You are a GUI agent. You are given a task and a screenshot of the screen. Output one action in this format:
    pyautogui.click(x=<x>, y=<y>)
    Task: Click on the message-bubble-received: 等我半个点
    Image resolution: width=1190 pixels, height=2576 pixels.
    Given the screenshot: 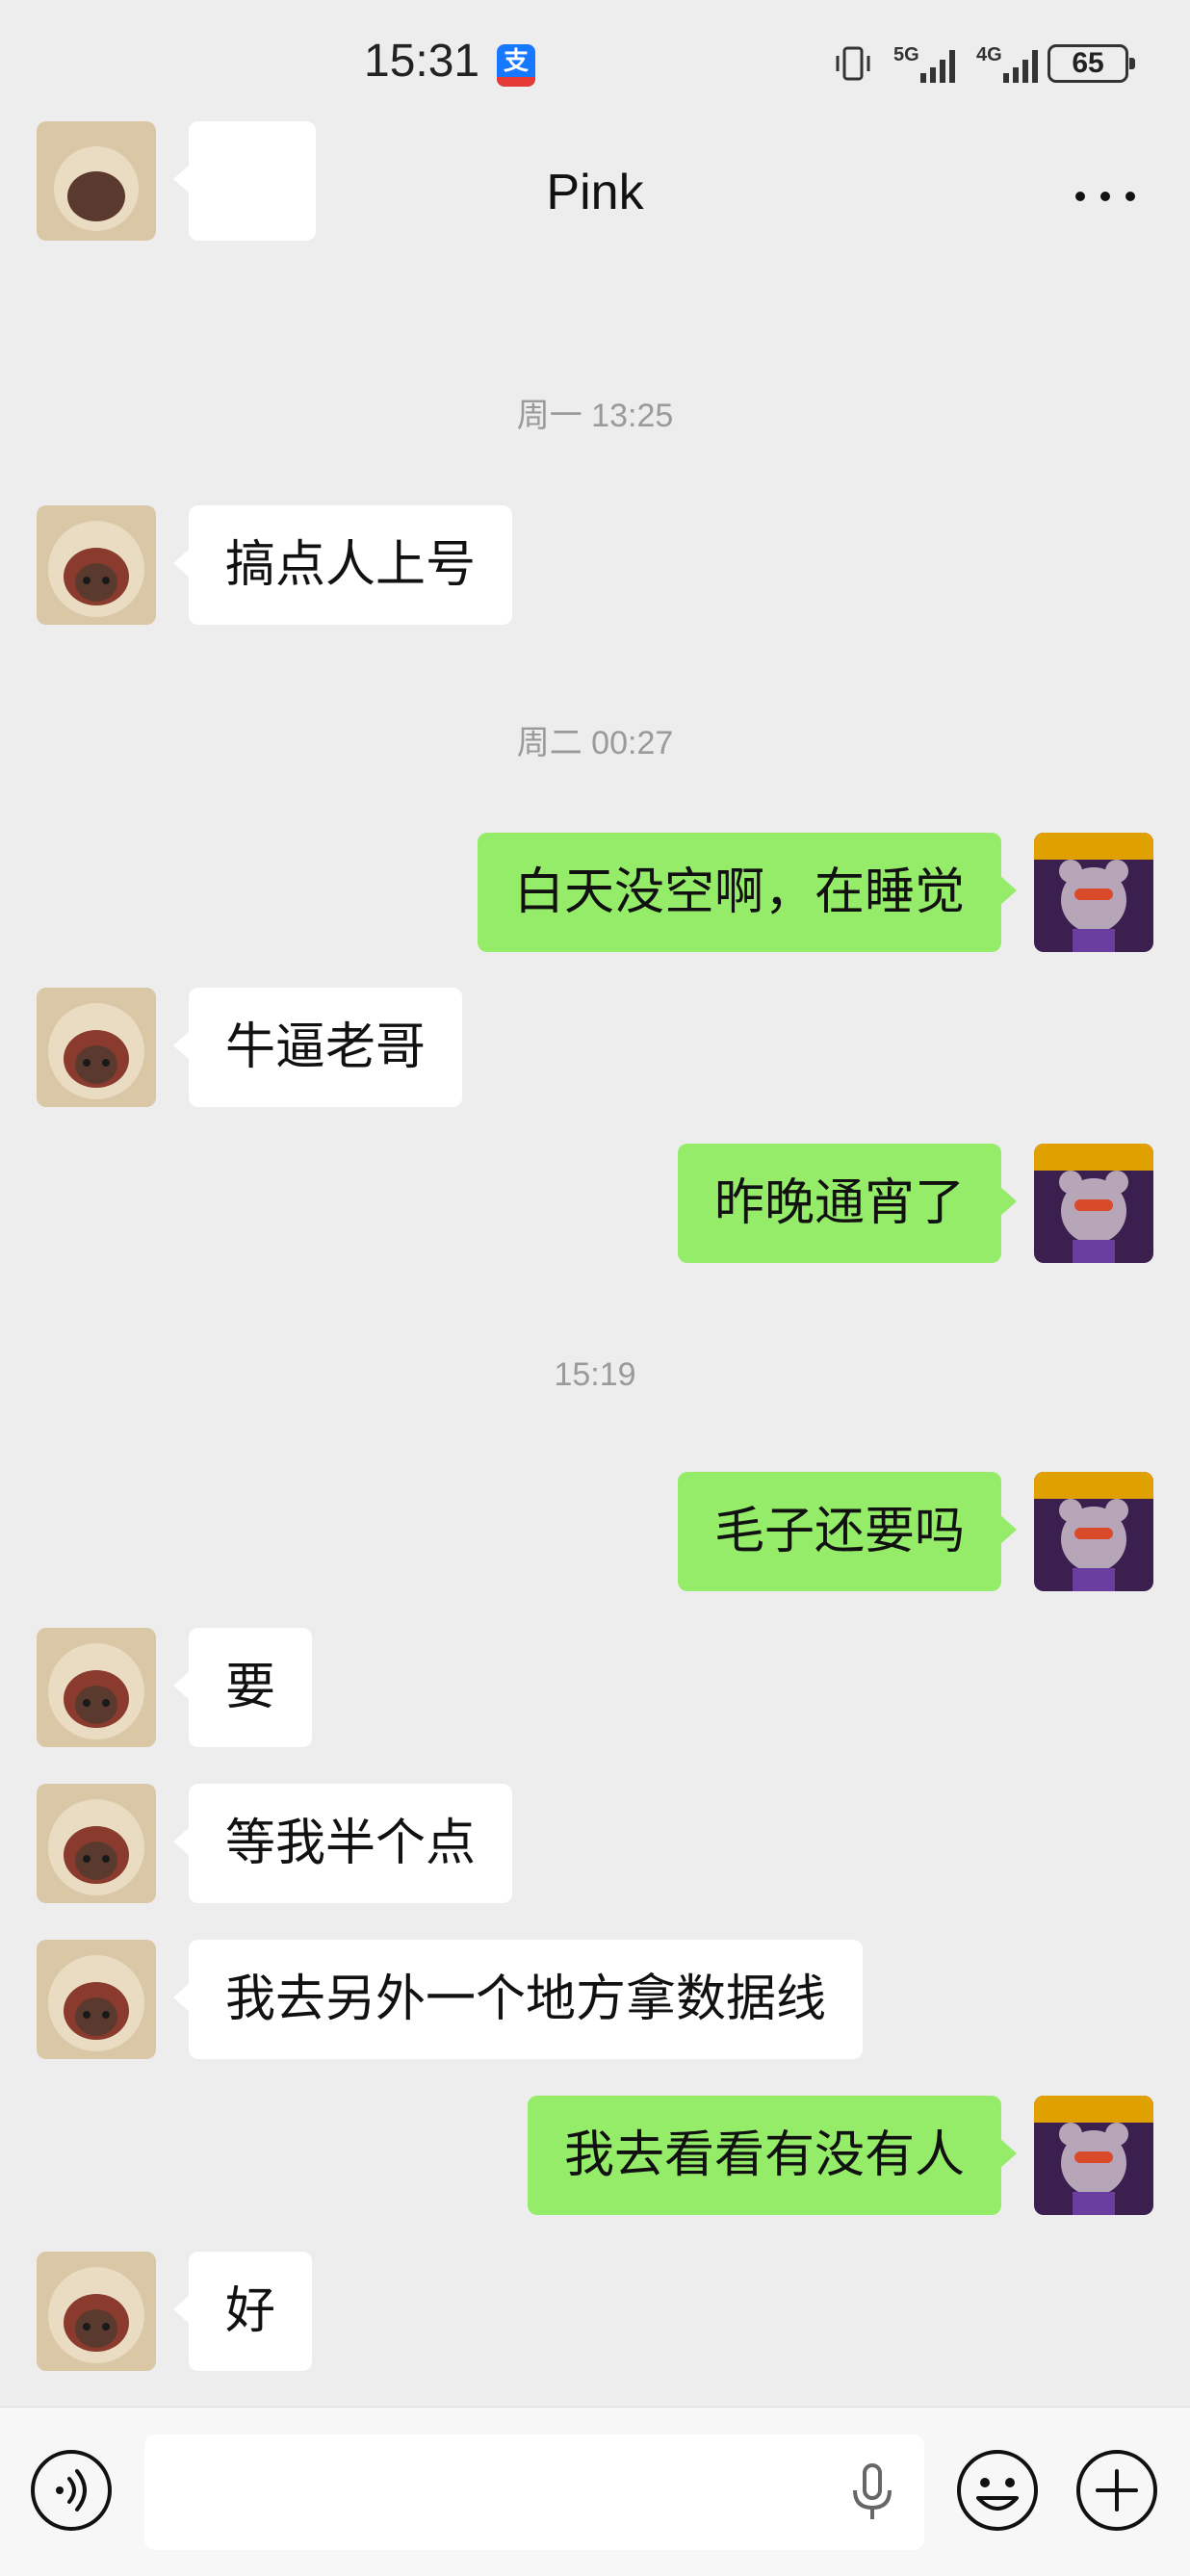 What is the action you would take?
    pyautogui.click(x=343, y=1843)
    